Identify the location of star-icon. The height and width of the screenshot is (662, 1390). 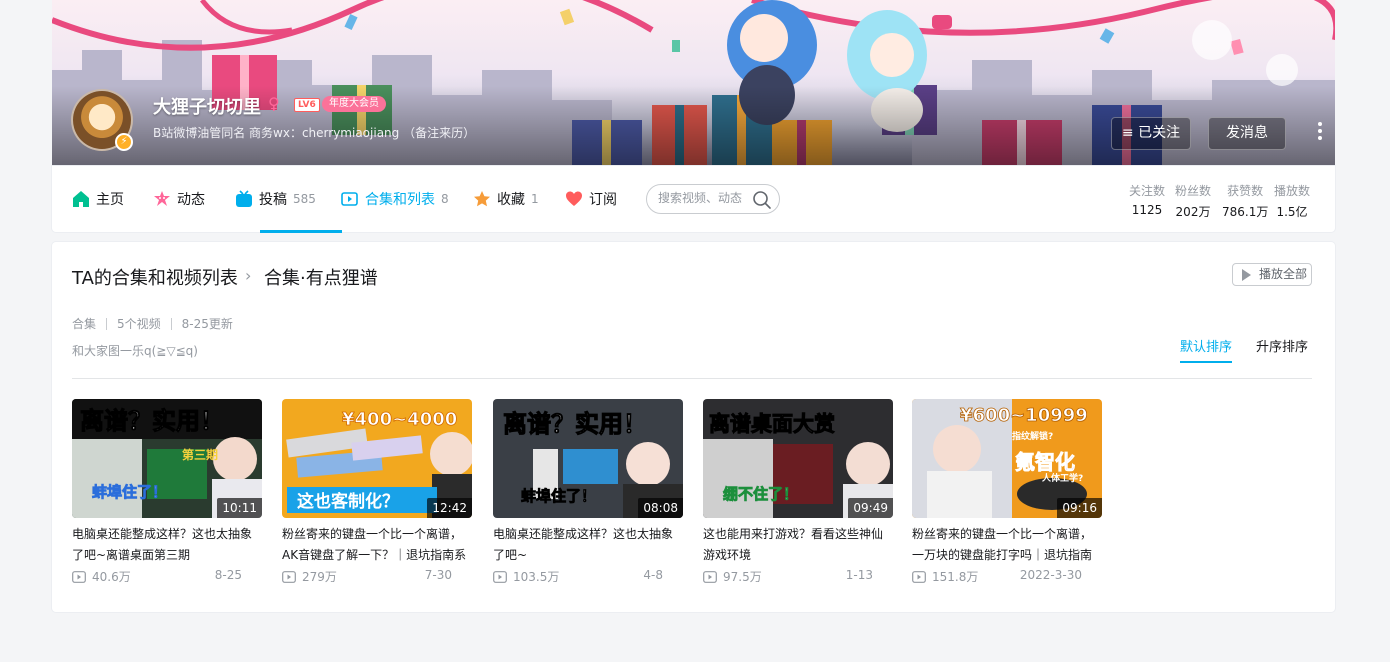
(482, 199).